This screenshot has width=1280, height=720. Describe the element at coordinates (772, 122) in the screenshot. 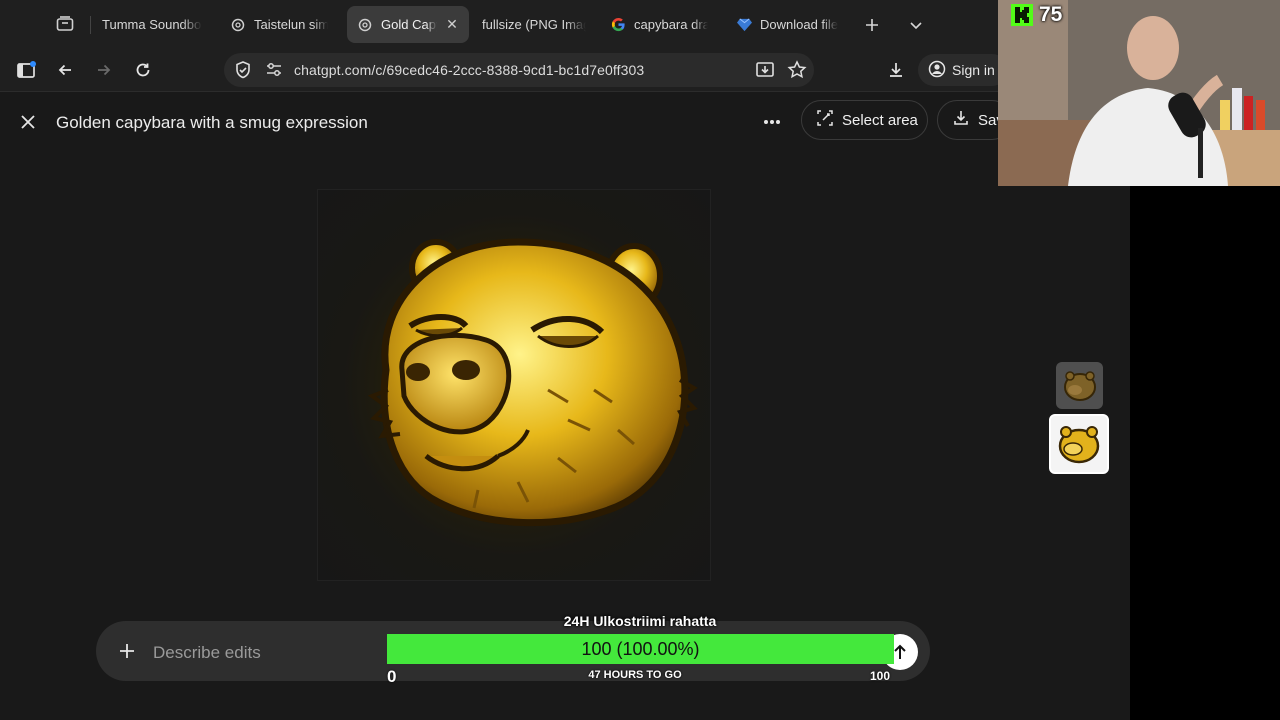

I see `more-options-icon` at that location.